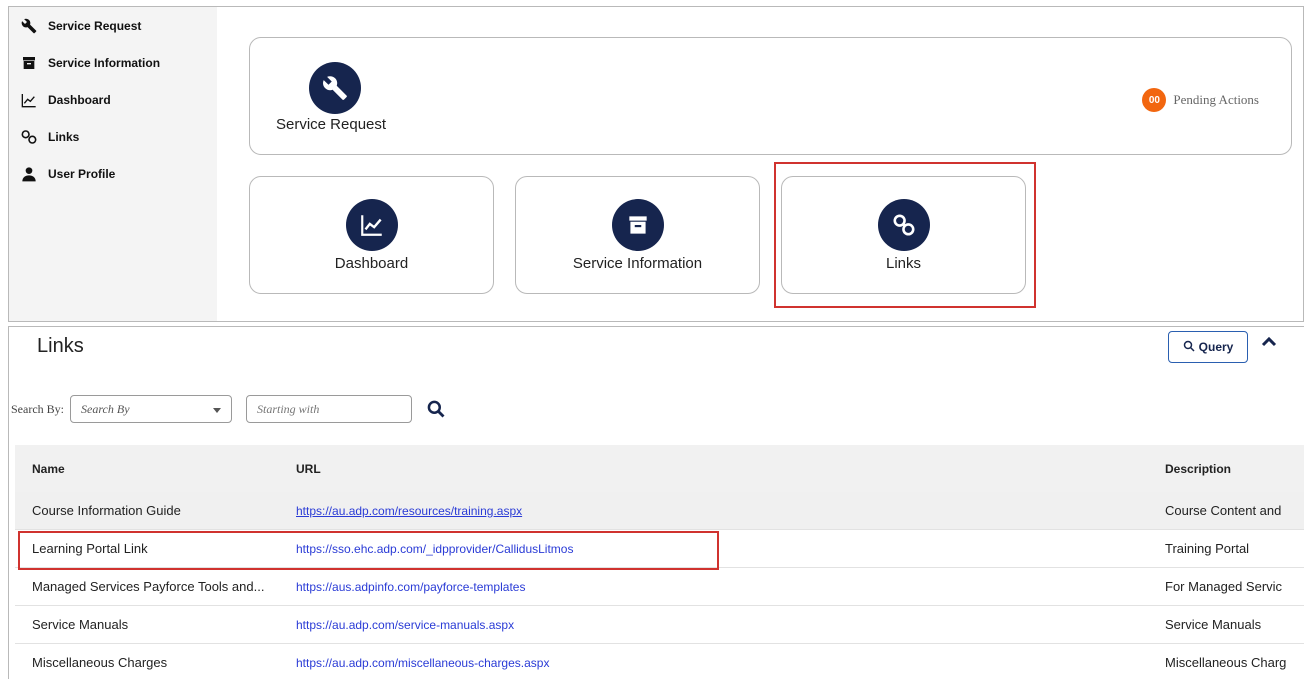 This screenshot has width=1304, height=679. I want to click on links-panel-title: Links, so click(60, 346).